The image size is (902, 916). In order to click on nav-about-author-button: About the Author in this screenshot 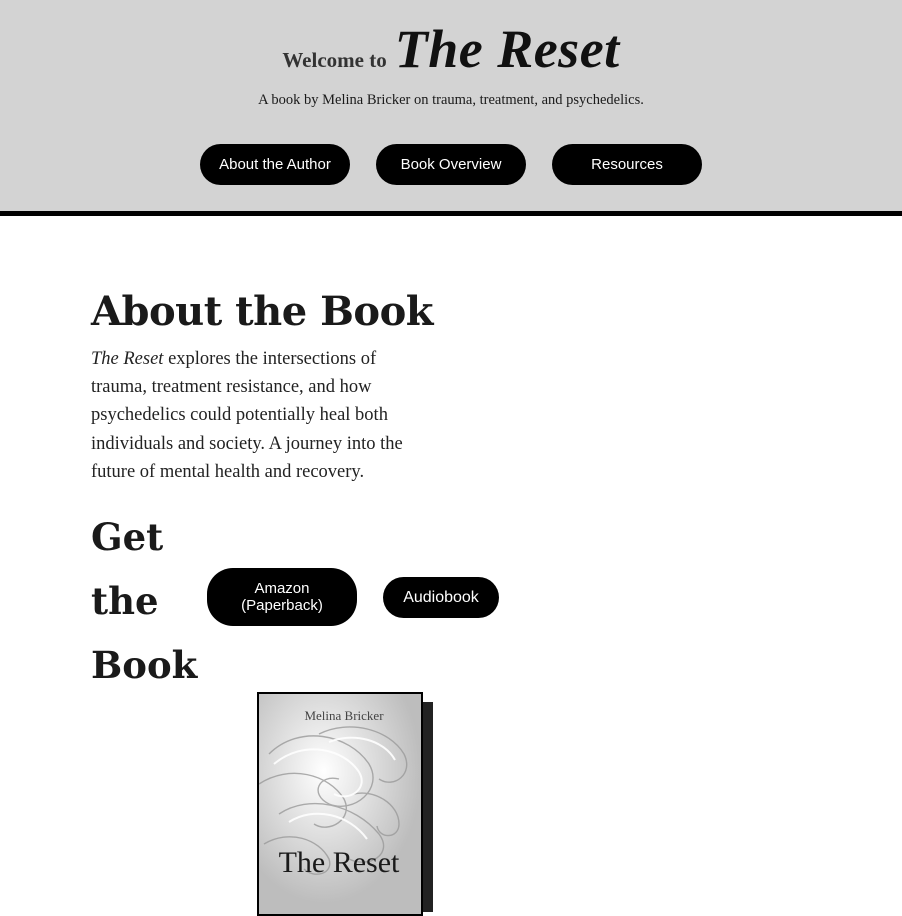, I will do `click(275, 164)`.